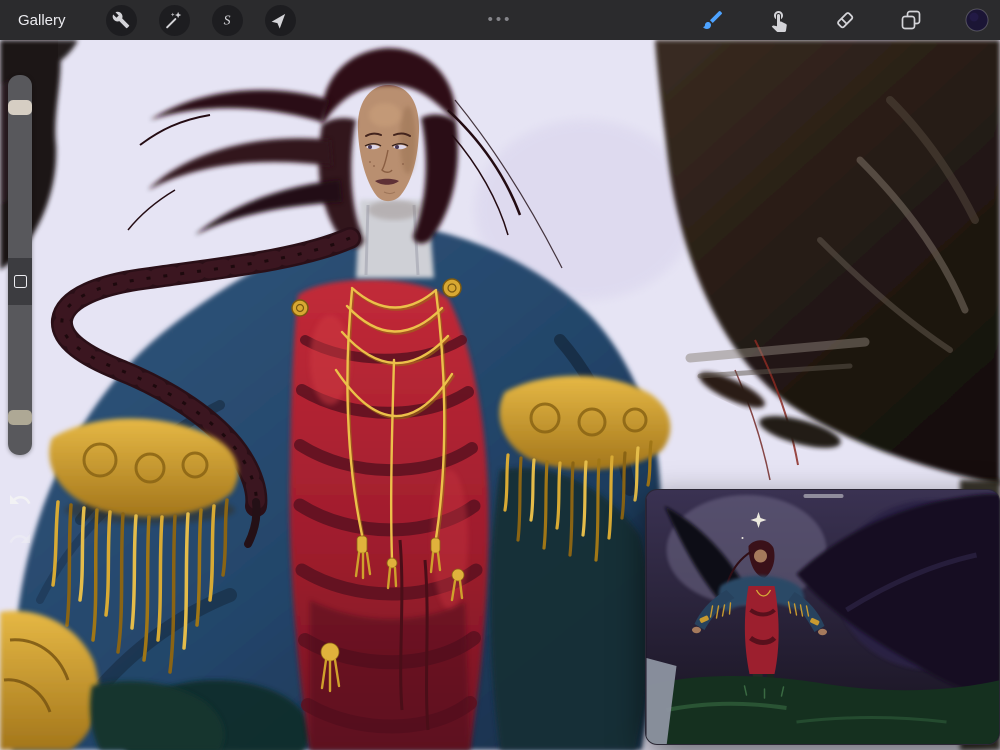 This screenshot has width=1000, height=750. What do you see at coordinates (20, 380) in the screenshot?
I see `opacity-slider` at bounding box center [20, 380].